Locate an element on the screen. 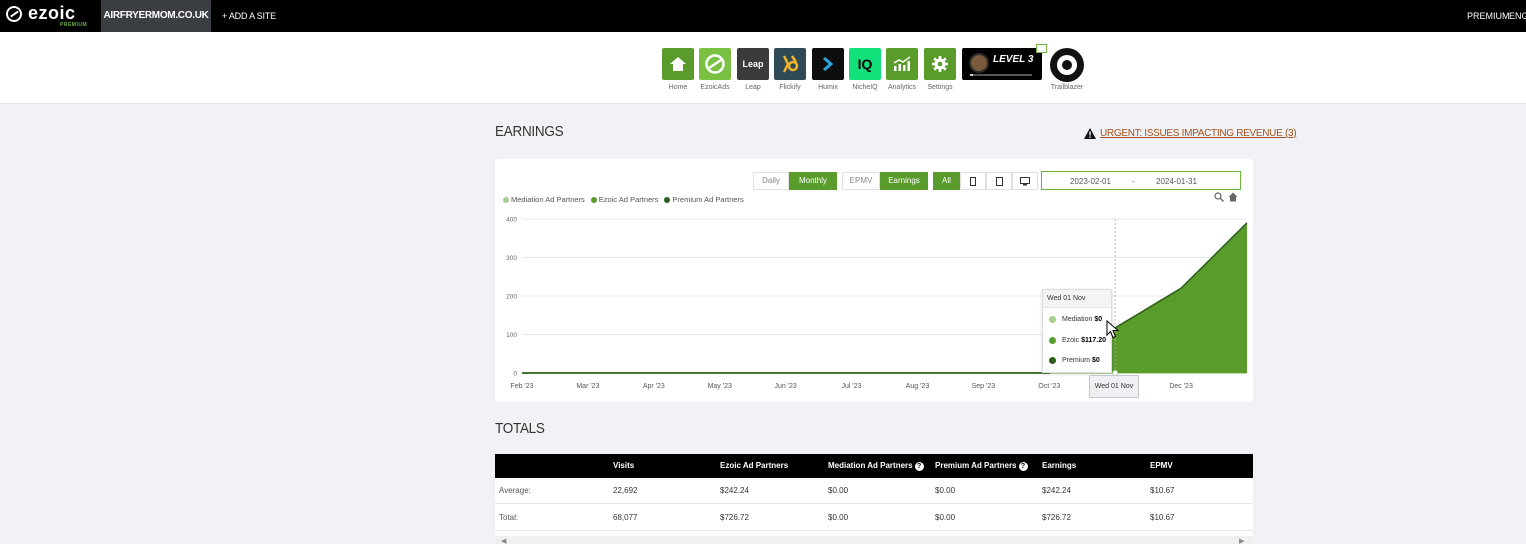 Image resolution: width=1526 pixels, height=544 pixels. app-nicheiq: IQ NicheIQ is located at coordinates (865, 69).